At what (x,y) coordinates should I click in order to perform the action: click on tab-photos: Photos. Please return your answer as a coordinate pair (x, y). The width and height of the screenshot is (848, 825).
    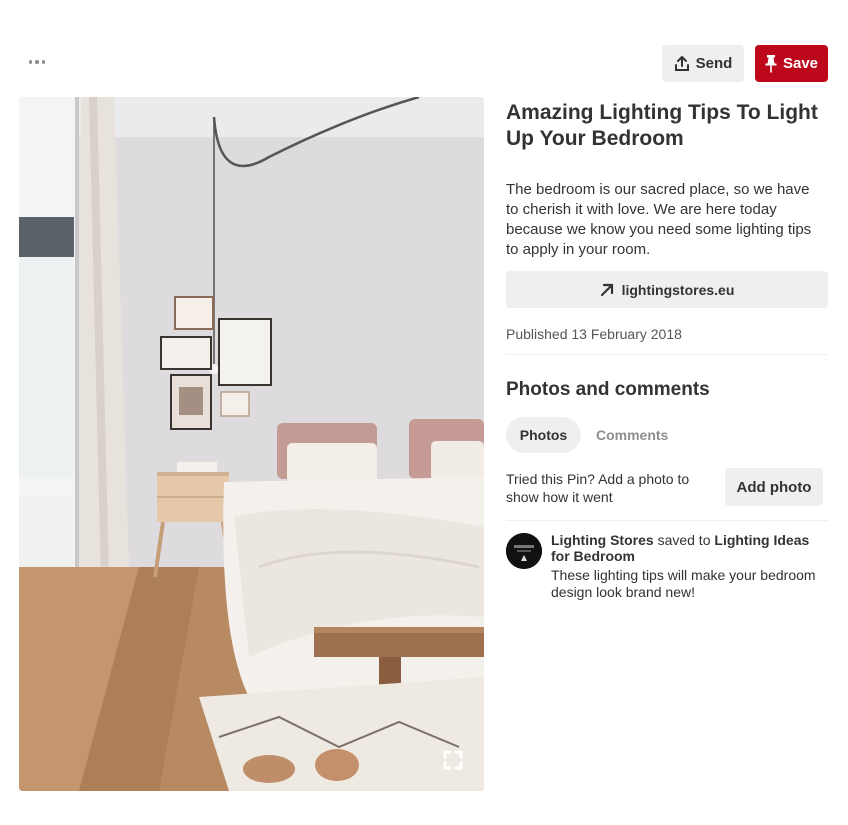
    Looking at the image, I should click on (543, 435).